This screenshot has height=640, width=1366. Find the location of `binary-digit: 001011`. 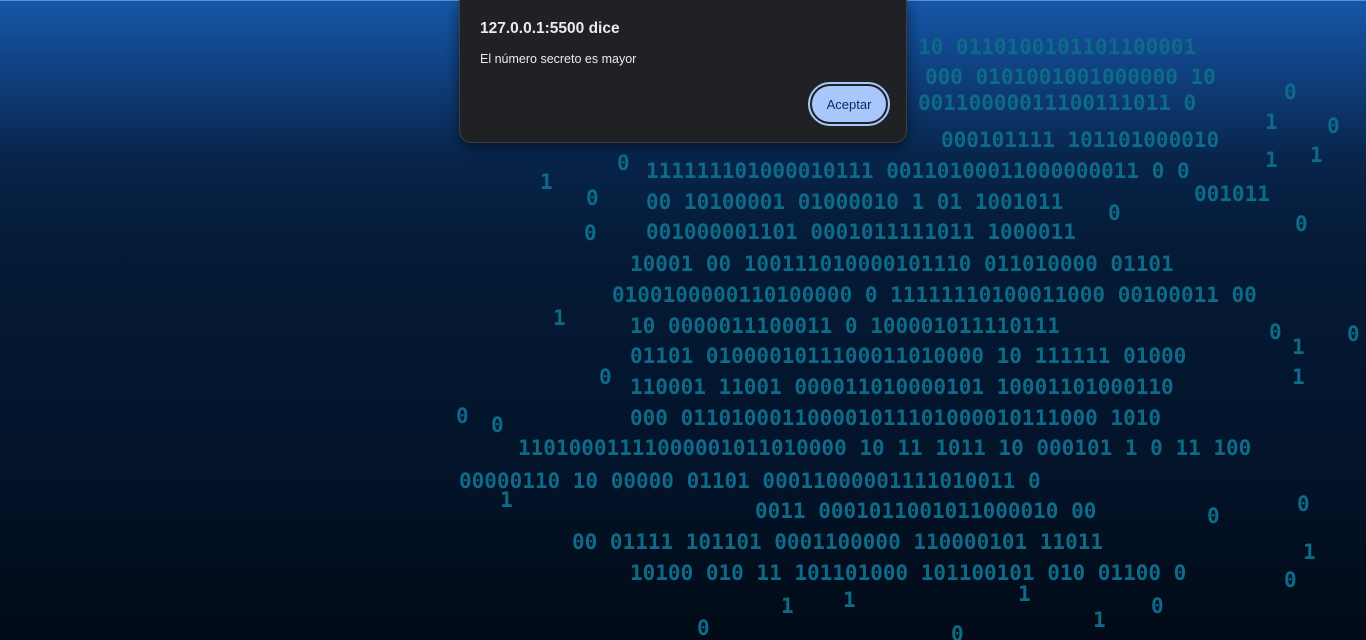

binary-digit: 001011 is located at coordinates (1232, 194).